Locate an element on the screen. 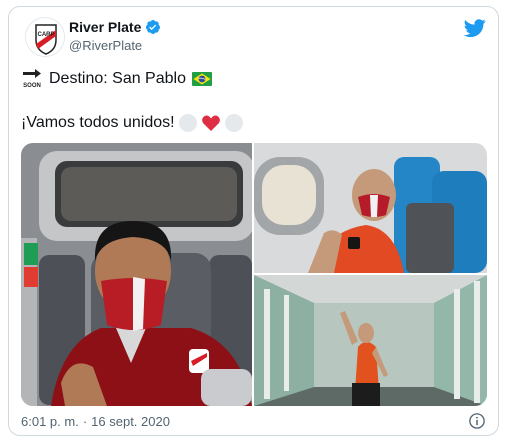 This screenshot has width=507, height=442. jet-bridge-image is located at coordinates (370, 340).